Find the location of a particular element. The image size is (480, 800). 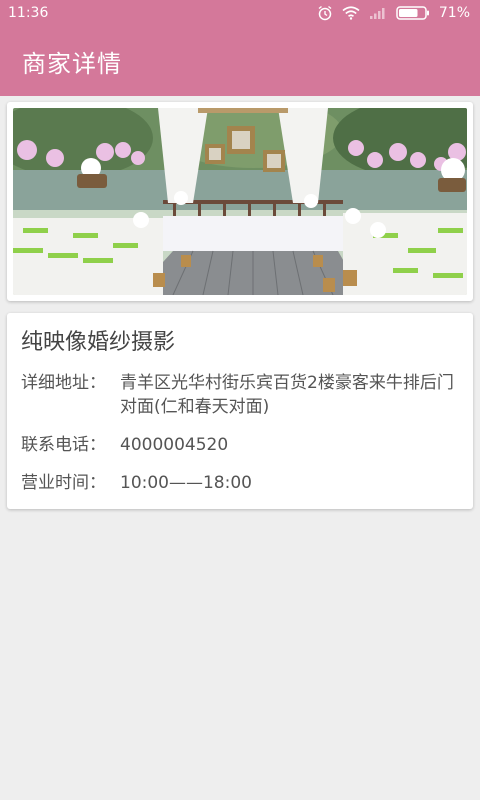

signal-icon is located at coordinates (378, 13).